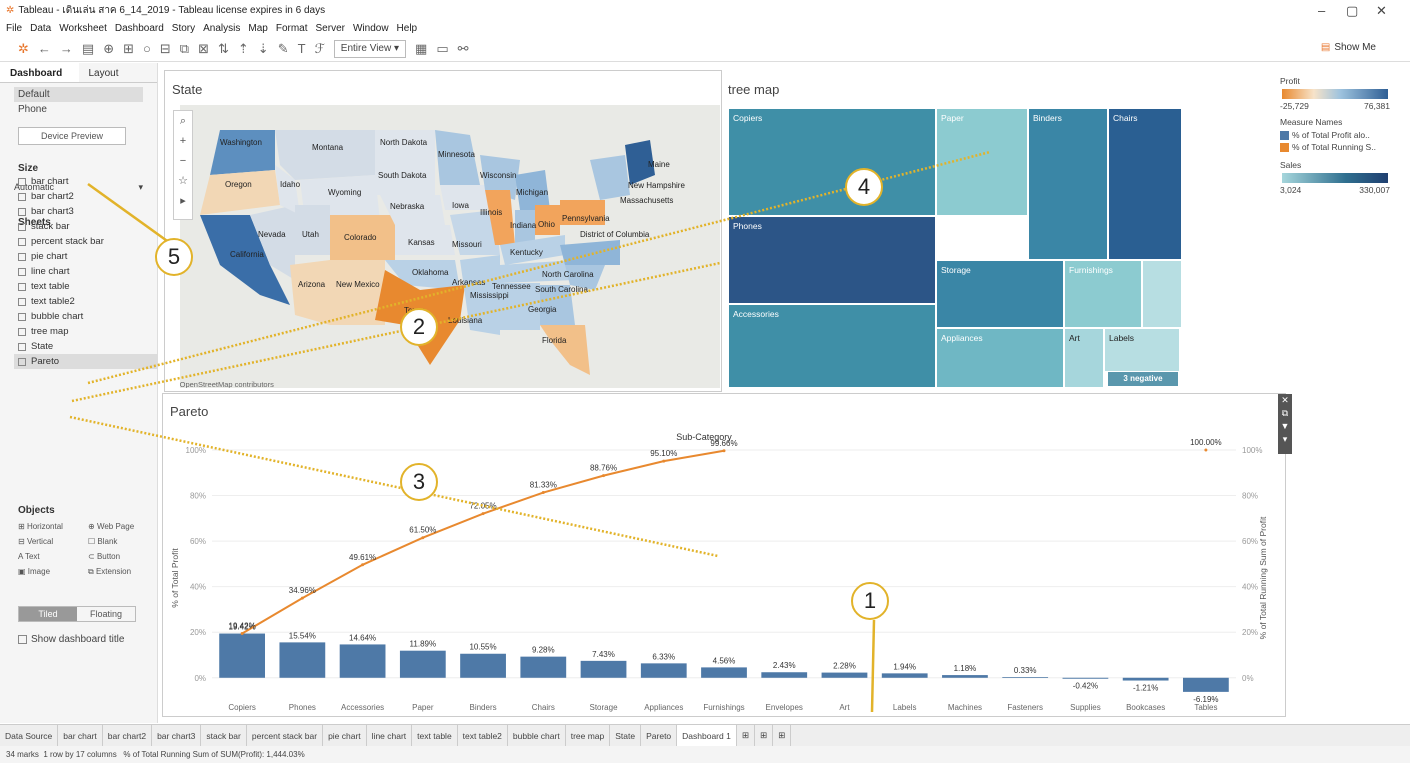 The width and height of the screenshot is (1410, 763). What do you see at coordinates (482, 315) in the screenshot?
I see `state-louisiana` at bounding box center [482, 315].